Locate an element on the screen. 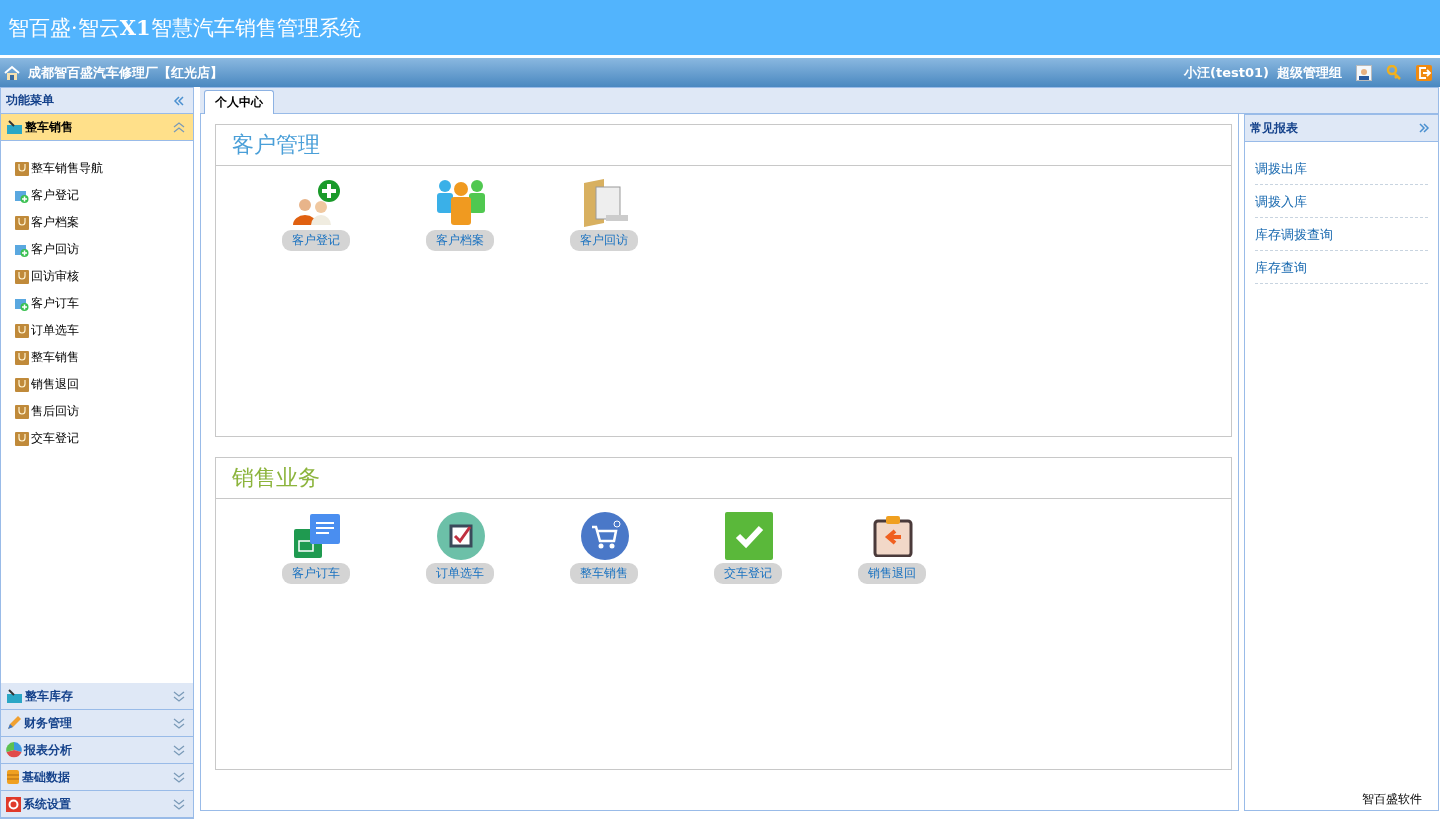 The width and height of the screenshot is (1440, 819). gear-icon is located at coordinates (13, 804).